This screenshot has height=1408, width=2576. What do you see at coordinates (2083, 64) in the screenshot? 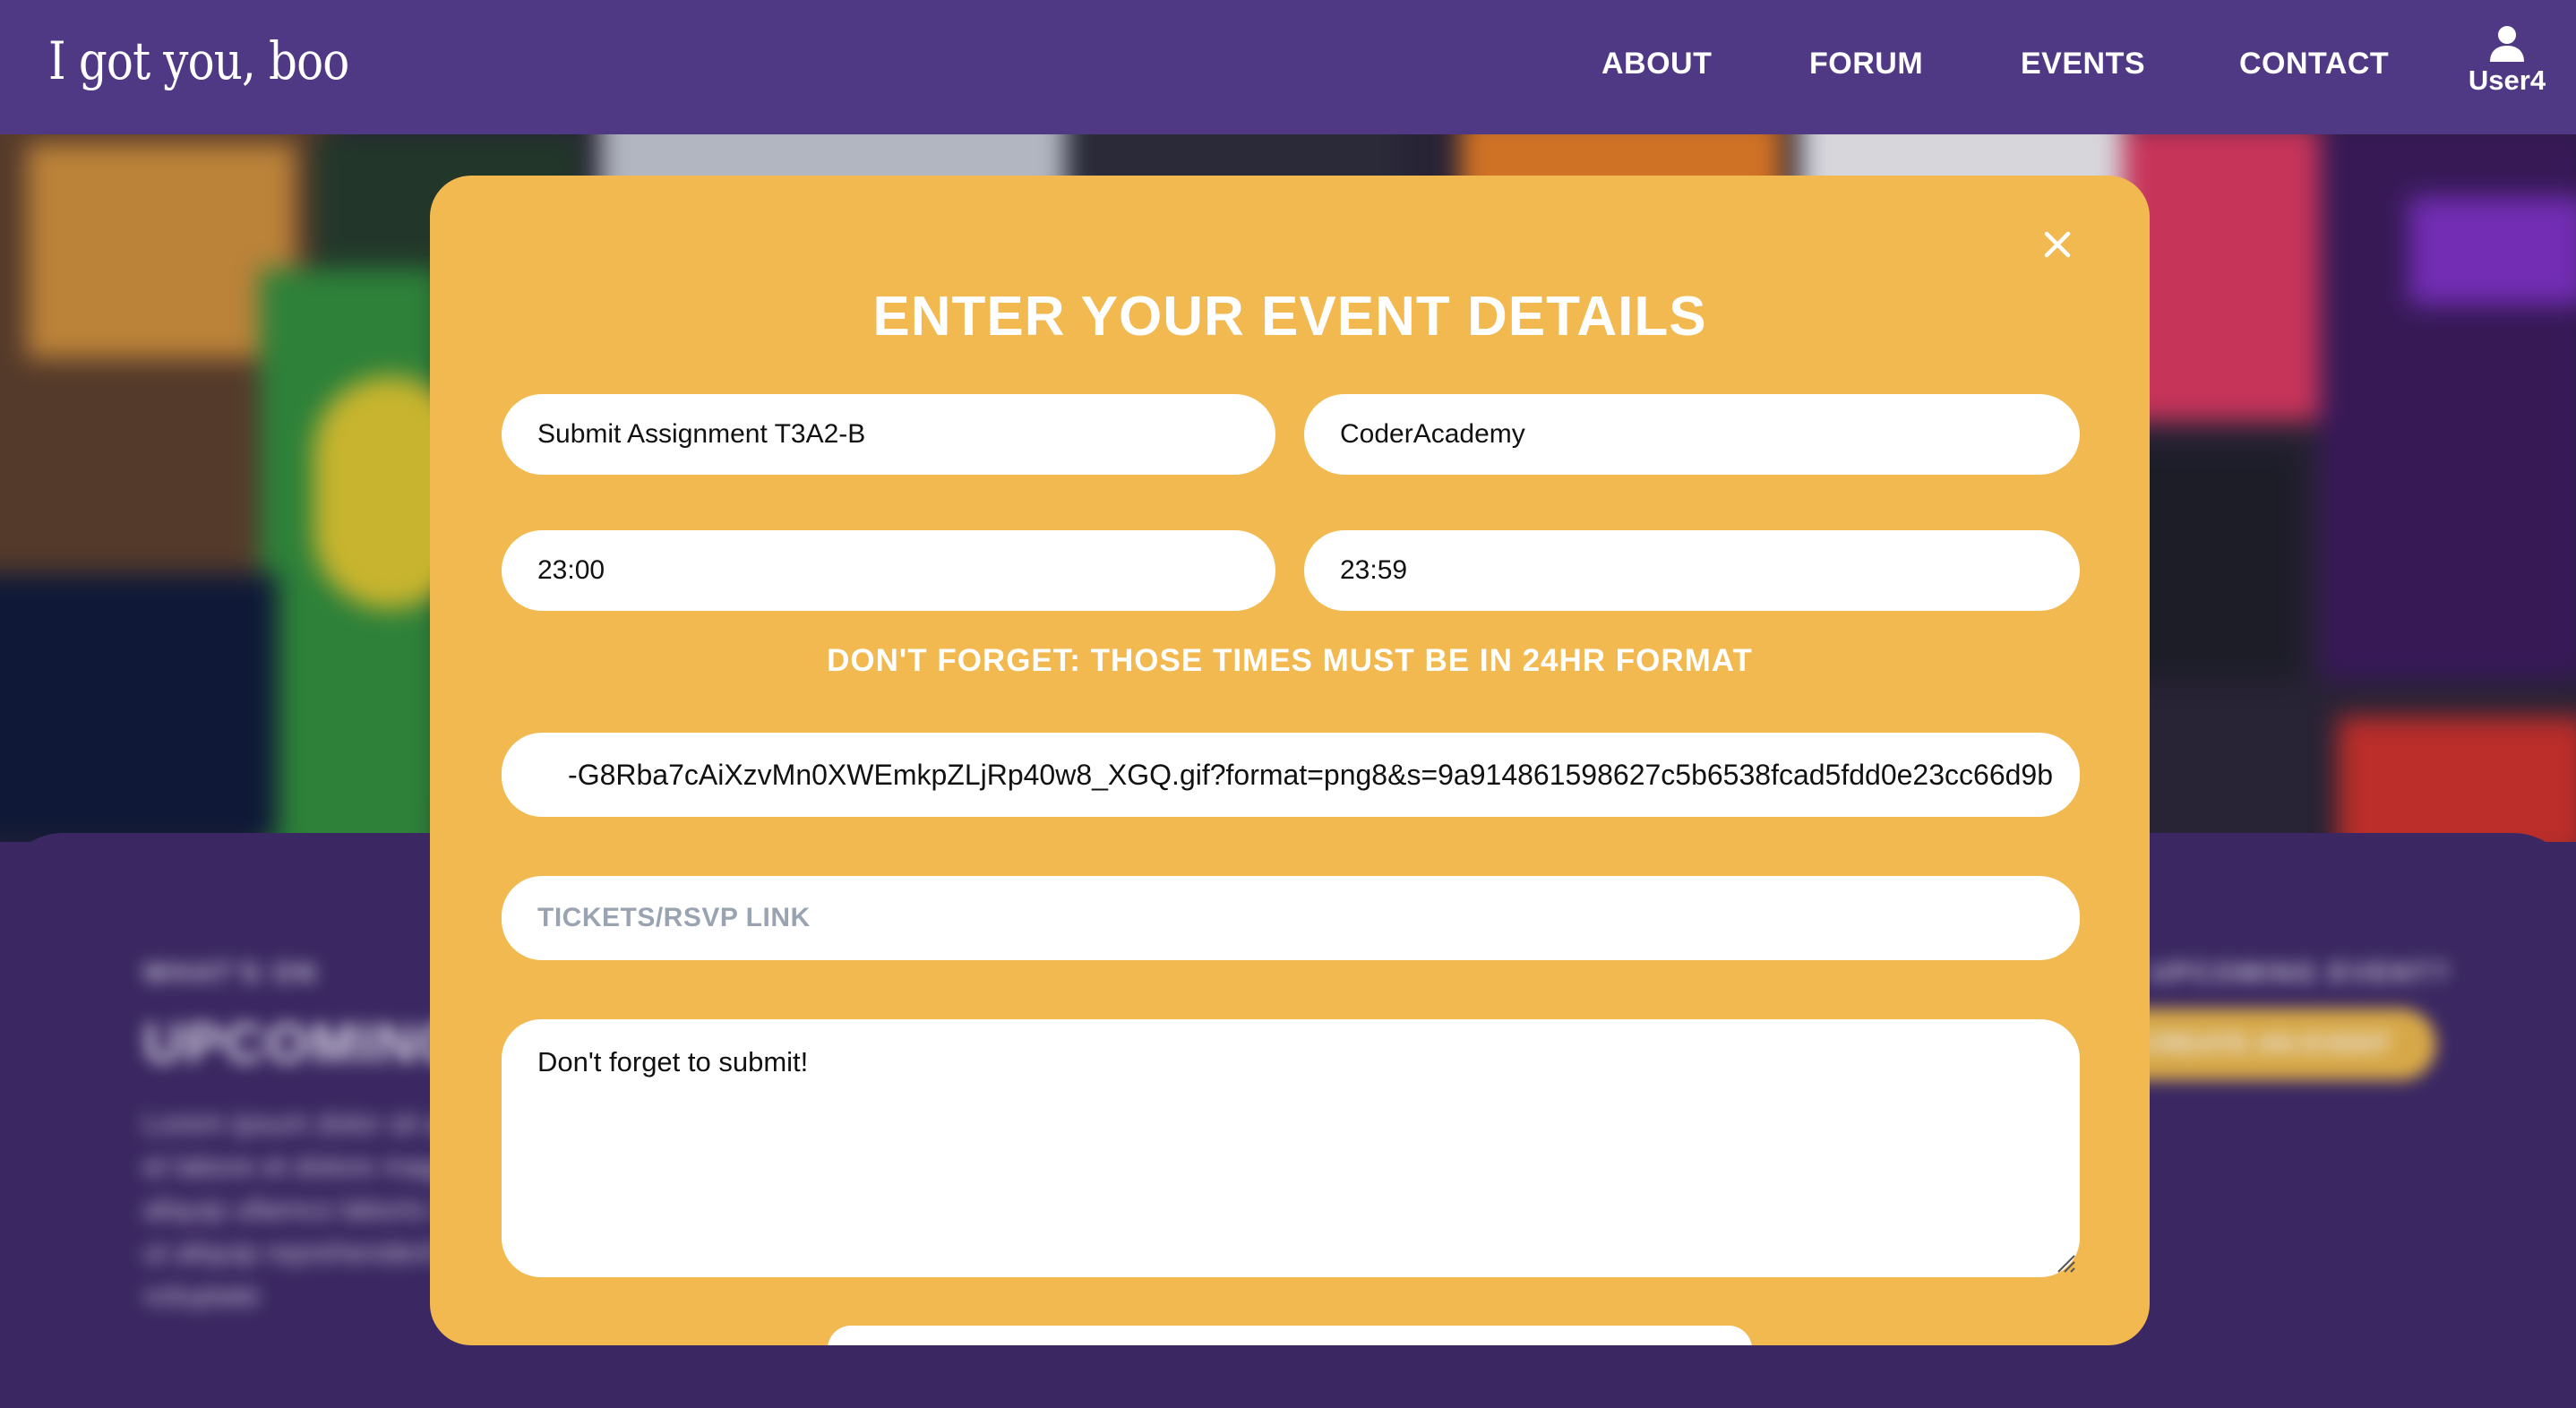
I see `nav-events: EVENTS` at bounding box center [2083, 64].